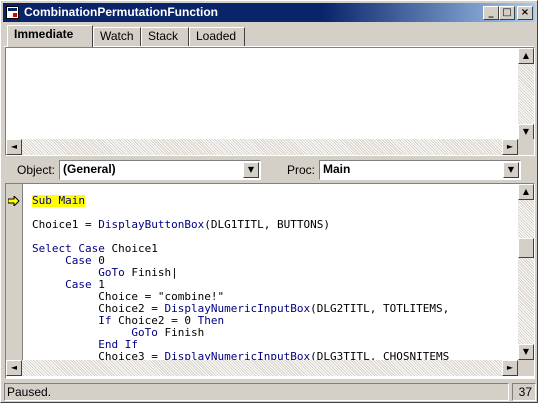 Image resolution: width=538 pixels, height=403 pixels. Describe the element at coordinates (526, 94) in the screenshot. I see `immediate-vertical-scrollbar` at that location.